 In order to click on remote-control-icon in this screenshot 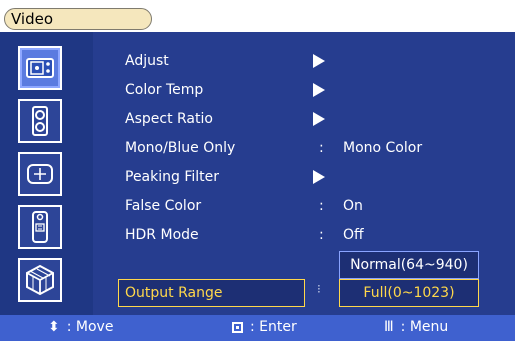, I will do `click(40, 227)`.